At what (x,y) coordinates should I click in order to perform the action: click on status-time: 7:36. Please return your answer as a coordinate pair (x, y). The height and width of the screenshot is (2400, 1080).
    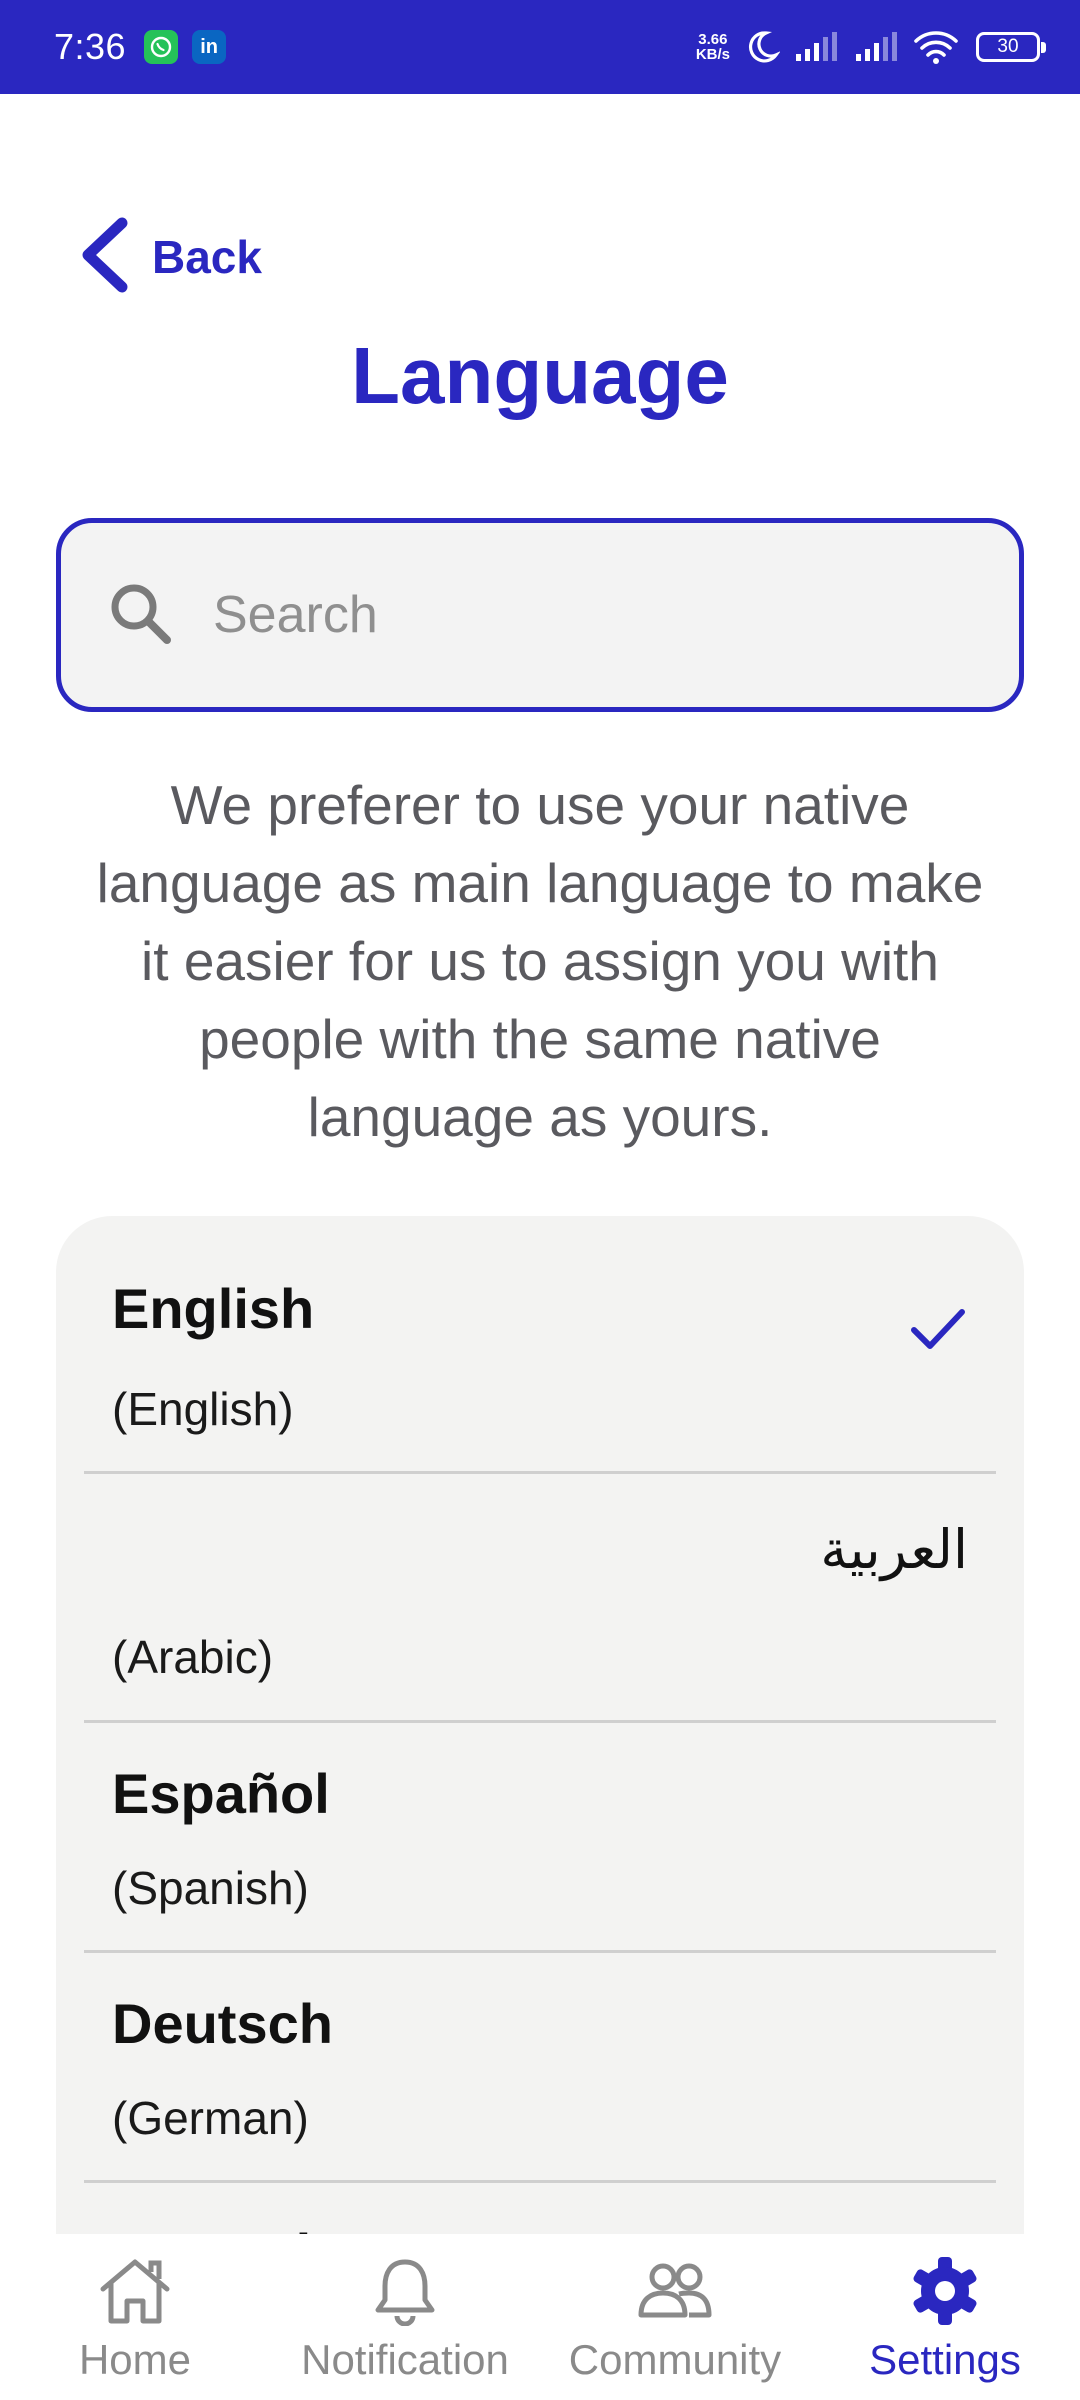
    Looking at the image, I should click on (90, 46).